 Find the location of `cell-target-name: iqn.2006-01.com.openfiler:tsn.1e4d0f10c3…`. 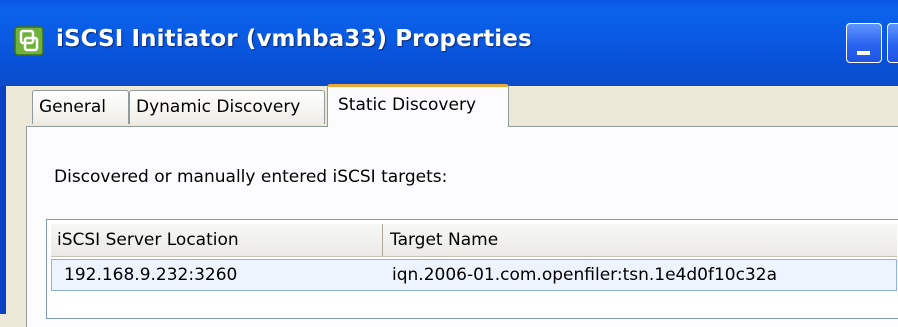

cell-target-name: iqn.2006-01.com.openfiler:tsn.1e4d0f10c3… is located at coordinates (584, 275).